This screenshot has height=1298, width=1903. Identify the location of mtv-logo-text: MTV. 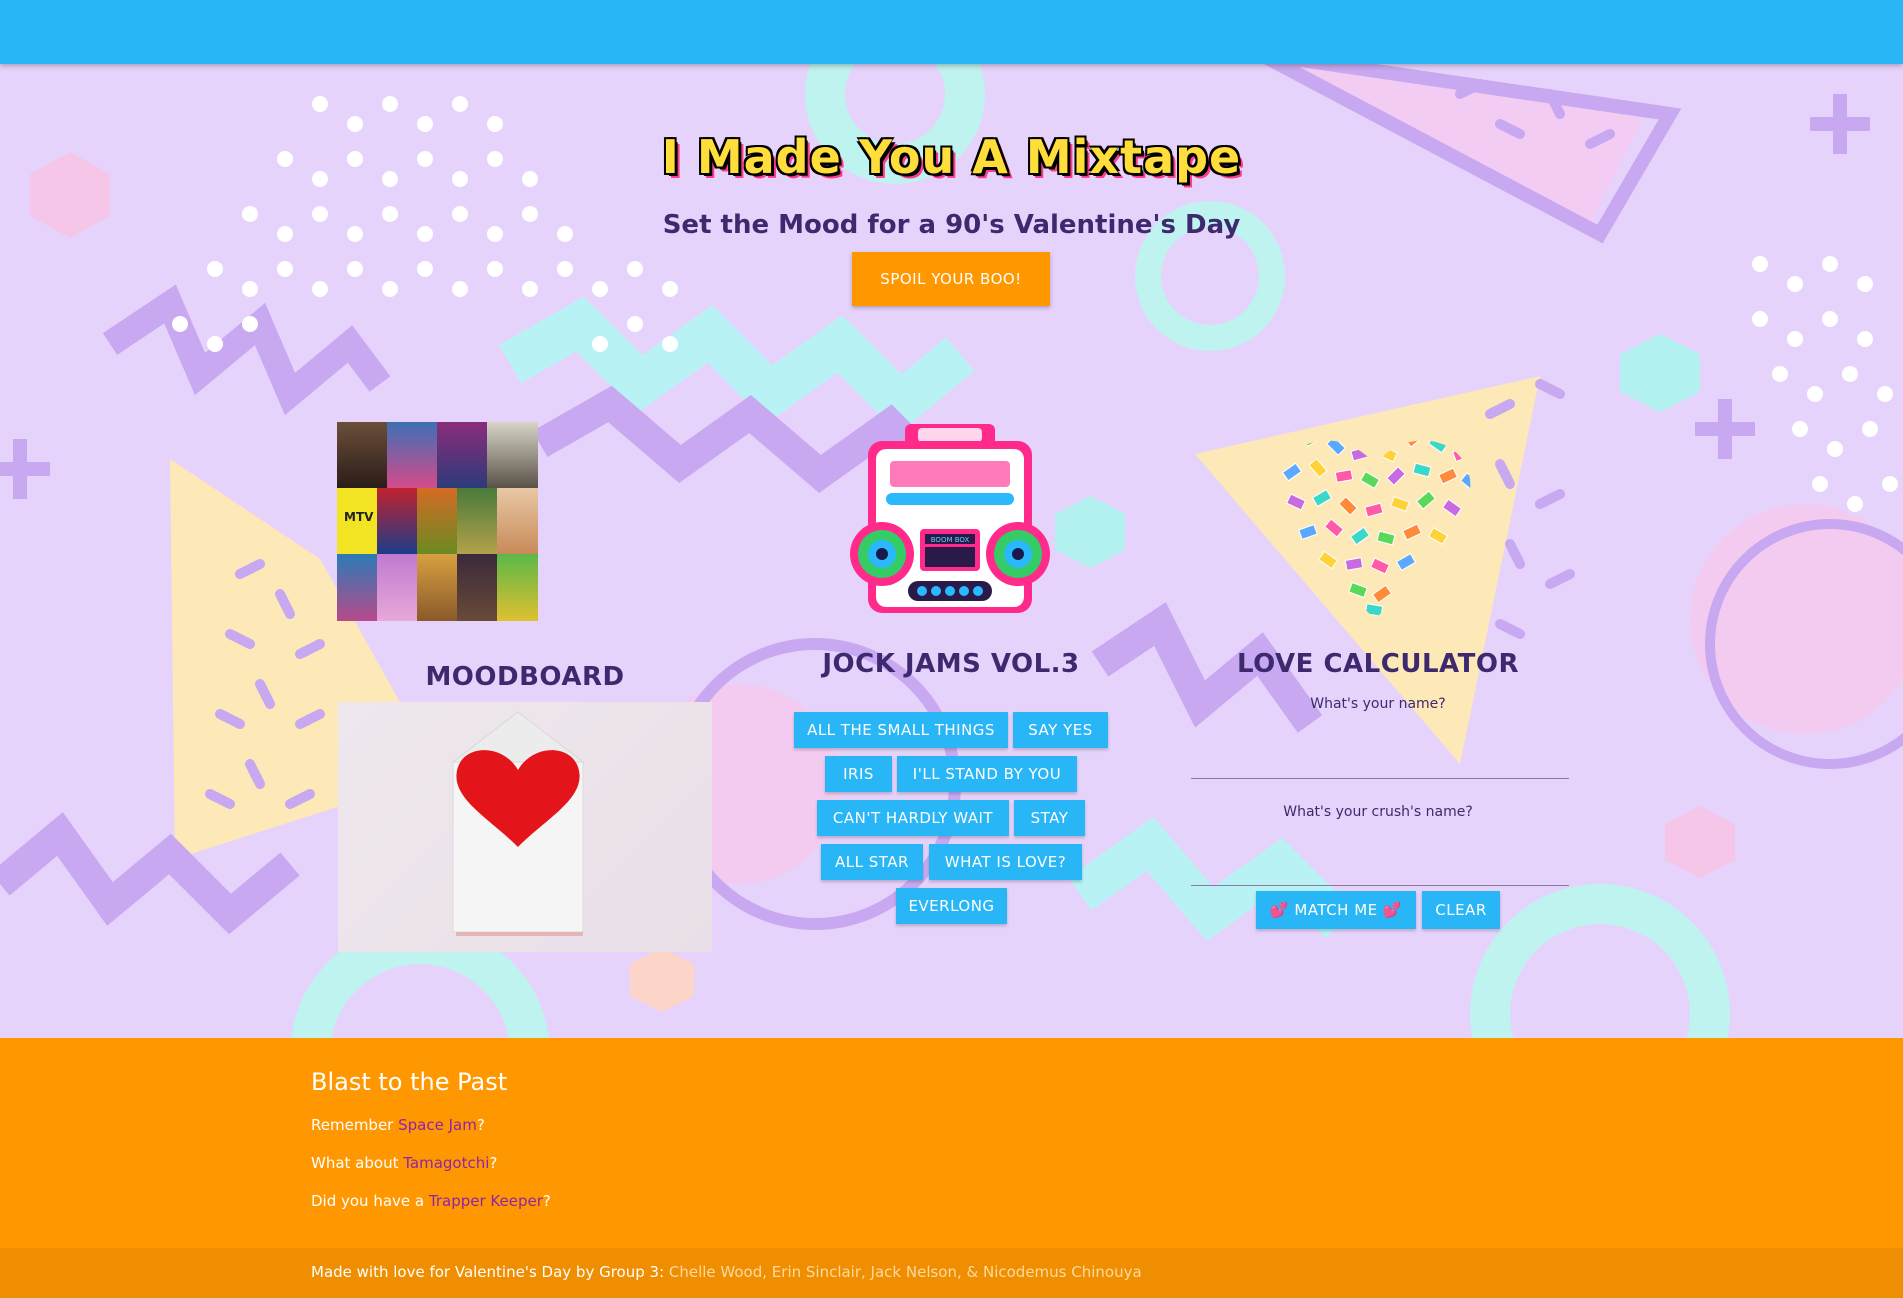
(359, 517).